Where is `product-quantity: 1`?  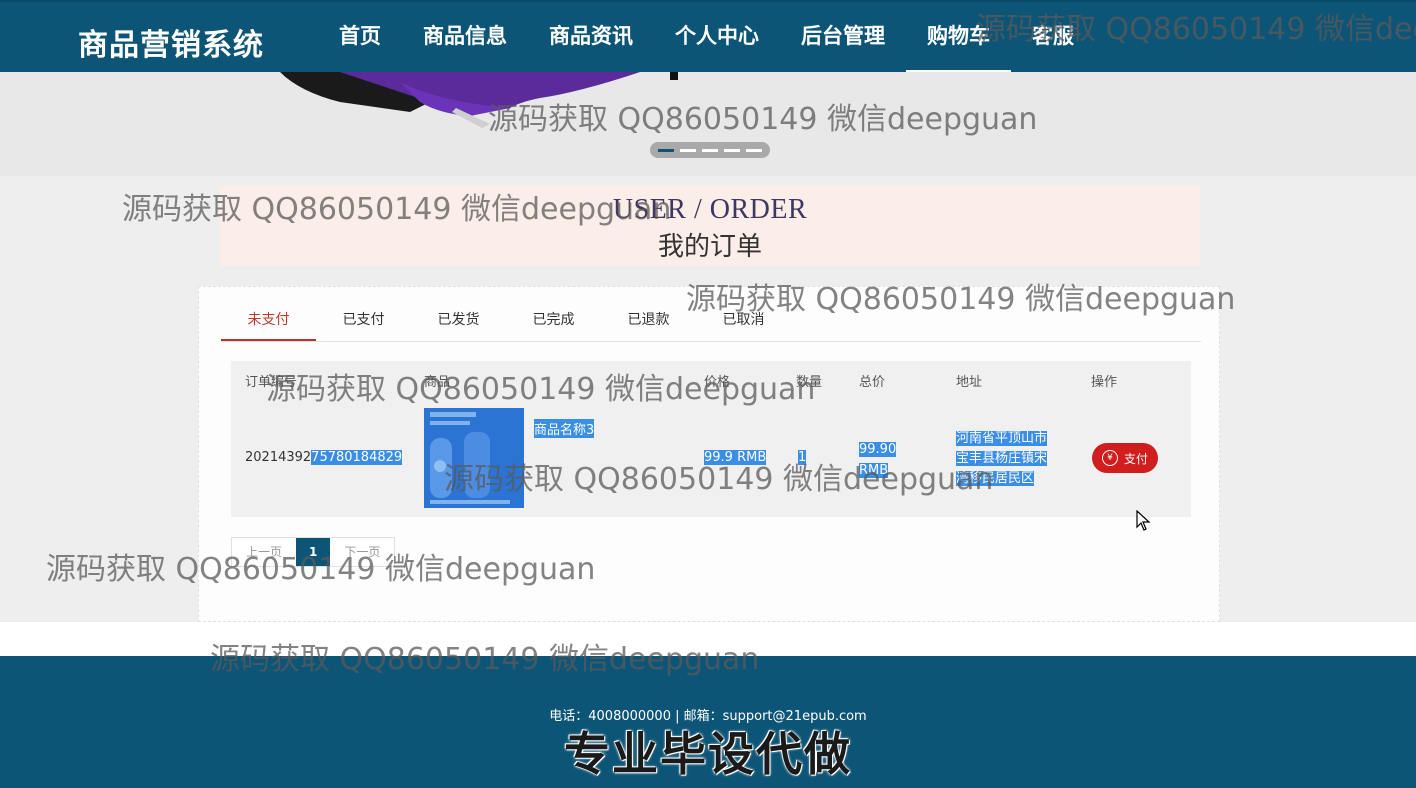 product-quantity: 1 is located at coordinates (802, 457).